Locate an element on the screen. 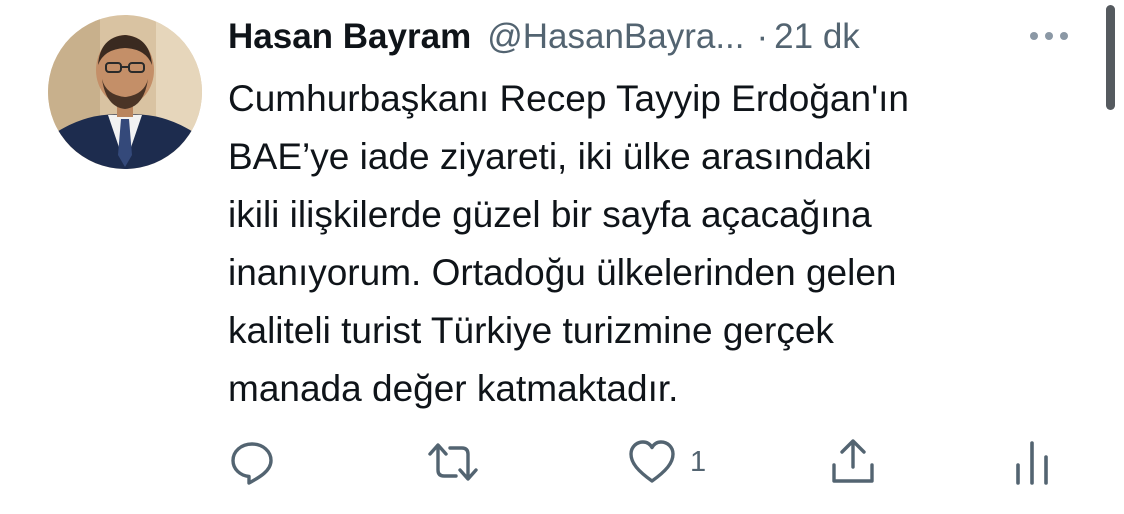 This screenshot has height=514, width=1124. heart-icon is located at coordinates (652, 461).